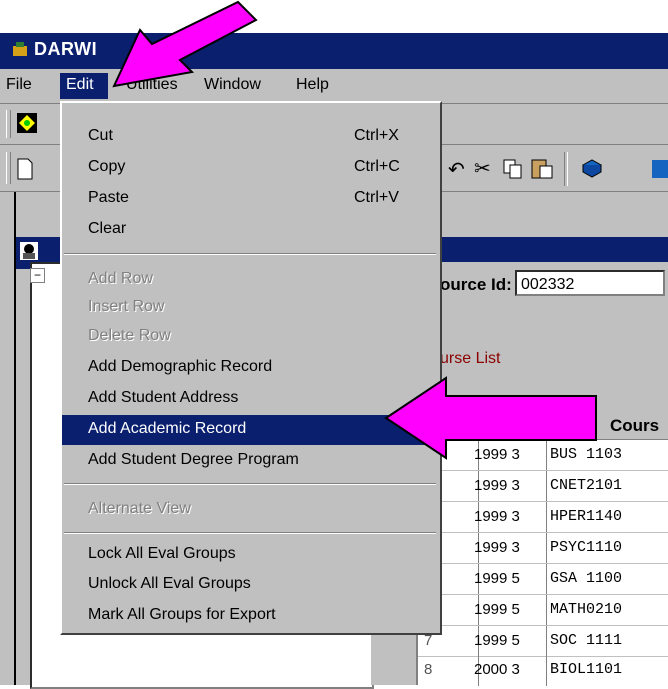  What do you see at coordinates (139, 508) in the screenshot?
I see `menu-item-alternate-view: Alternate View` at bounding box center [139, 508].